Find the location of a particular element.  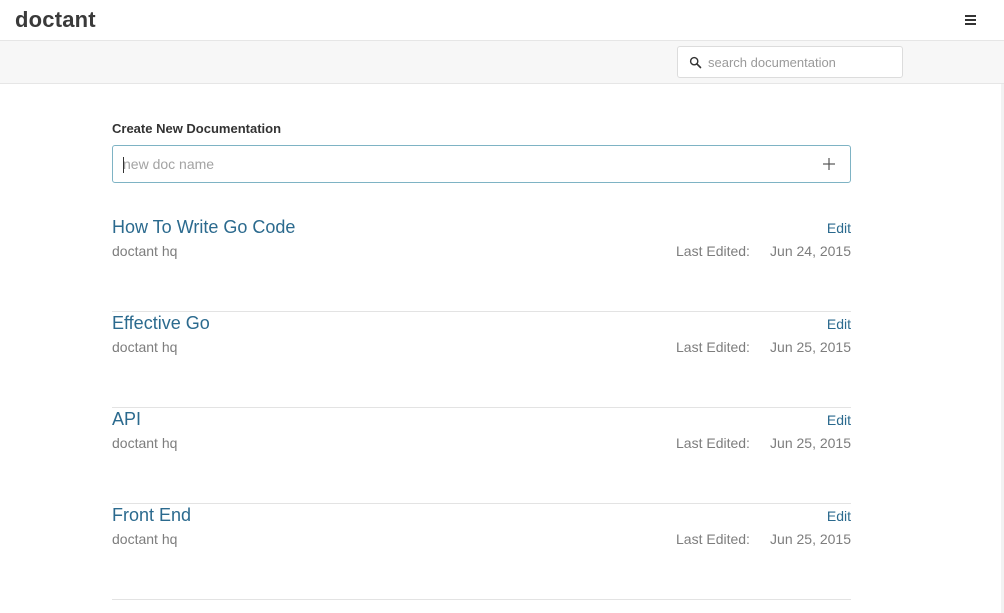

doc-title-link: How To Write Go Code is located at coordinates (203, 227).